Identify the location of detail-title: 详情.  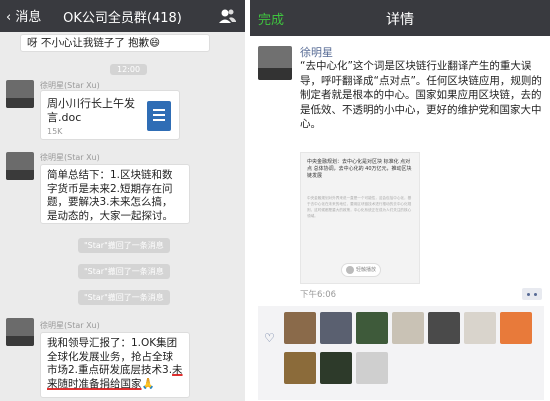
(400, 20).